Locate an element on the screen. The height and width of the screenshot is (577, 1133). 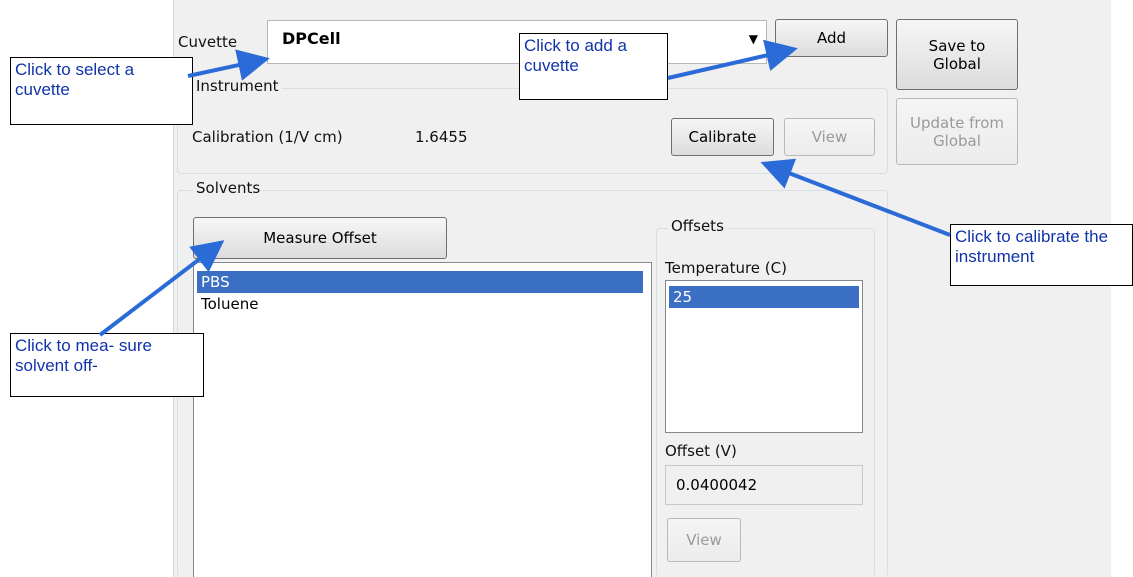
arrow-add-cuvette is located at coordinates (732, 59).